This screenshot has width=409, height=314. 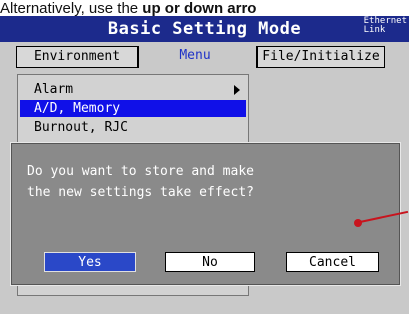 What do you see at coordinates (358, 223) in the screenshot?
I see `callout-marker-dot` at bounding box center [358, 223].